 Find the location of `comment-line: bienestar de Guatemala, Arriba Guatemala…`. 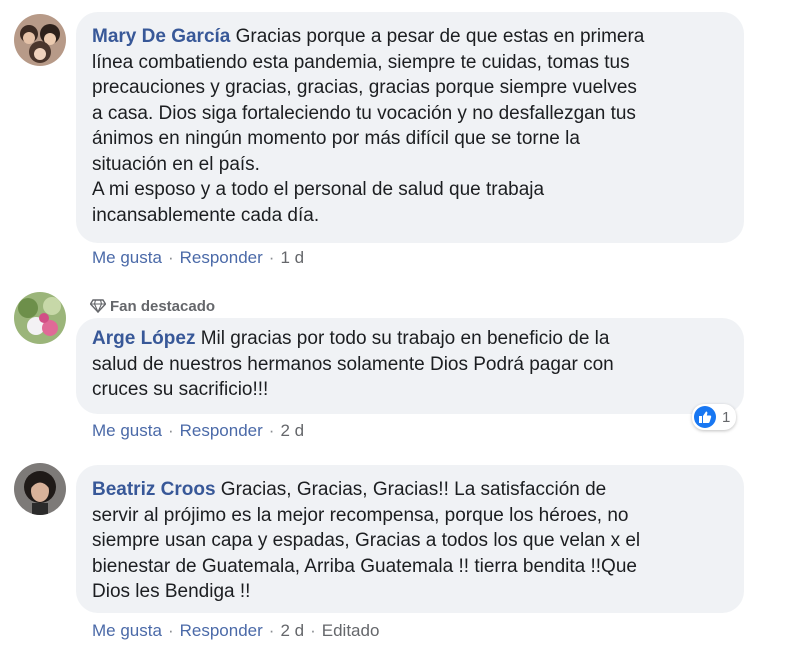

comment-line: bienestar de Guatemala, Arriba Guatemala… is located at coordinates (364, 566).